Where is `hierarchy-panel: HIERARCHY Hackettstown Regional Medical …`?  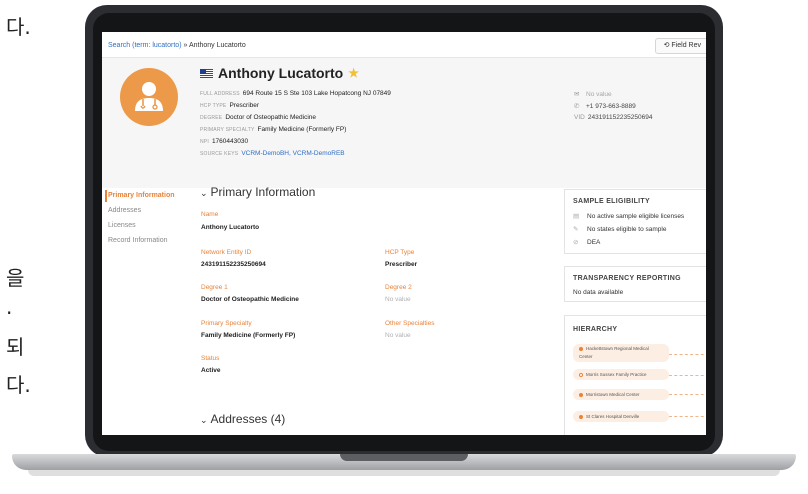
hierarchy-panel: HIERARCHY Hackettstown Regional Medical … is located at coordinates (635, 375).